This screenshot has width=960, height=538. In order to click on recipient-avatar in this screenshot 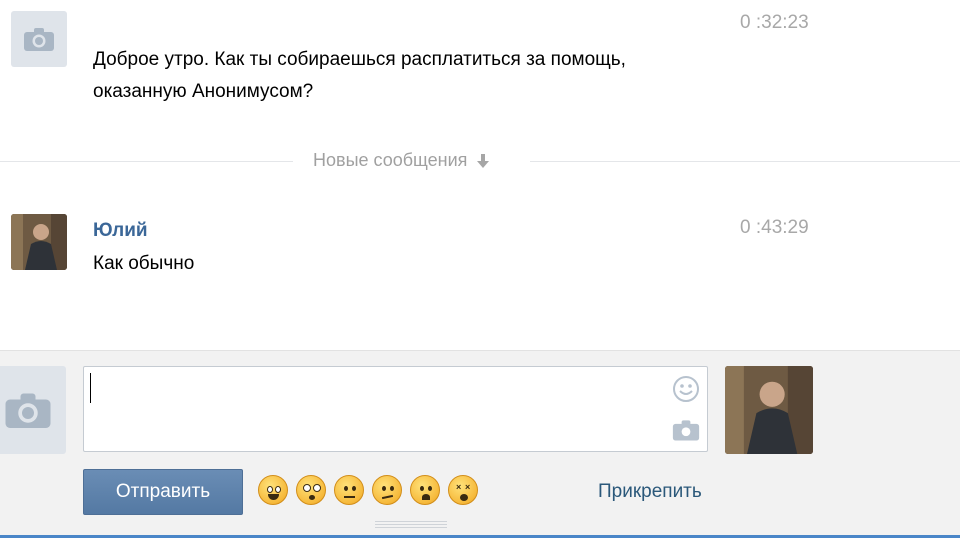, I will do `click(769, 410)`.